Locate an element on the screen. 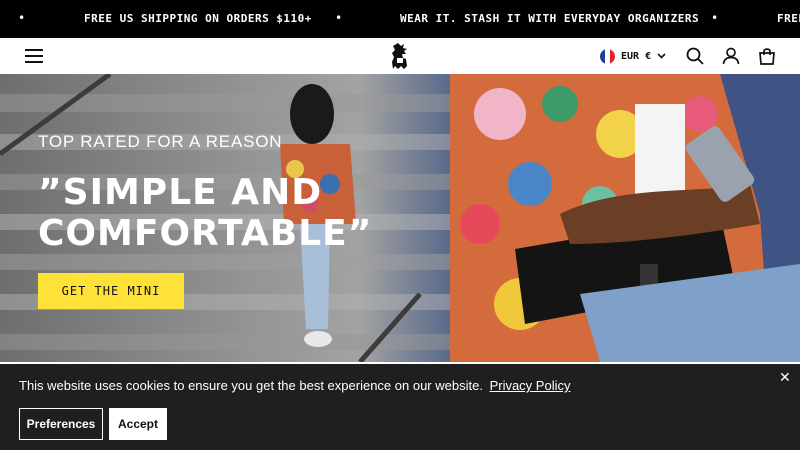 The height and width of the screenshot is (450, 800). hero-headline-line: ”SIMPLE AND is located at coordinates (180, 192).